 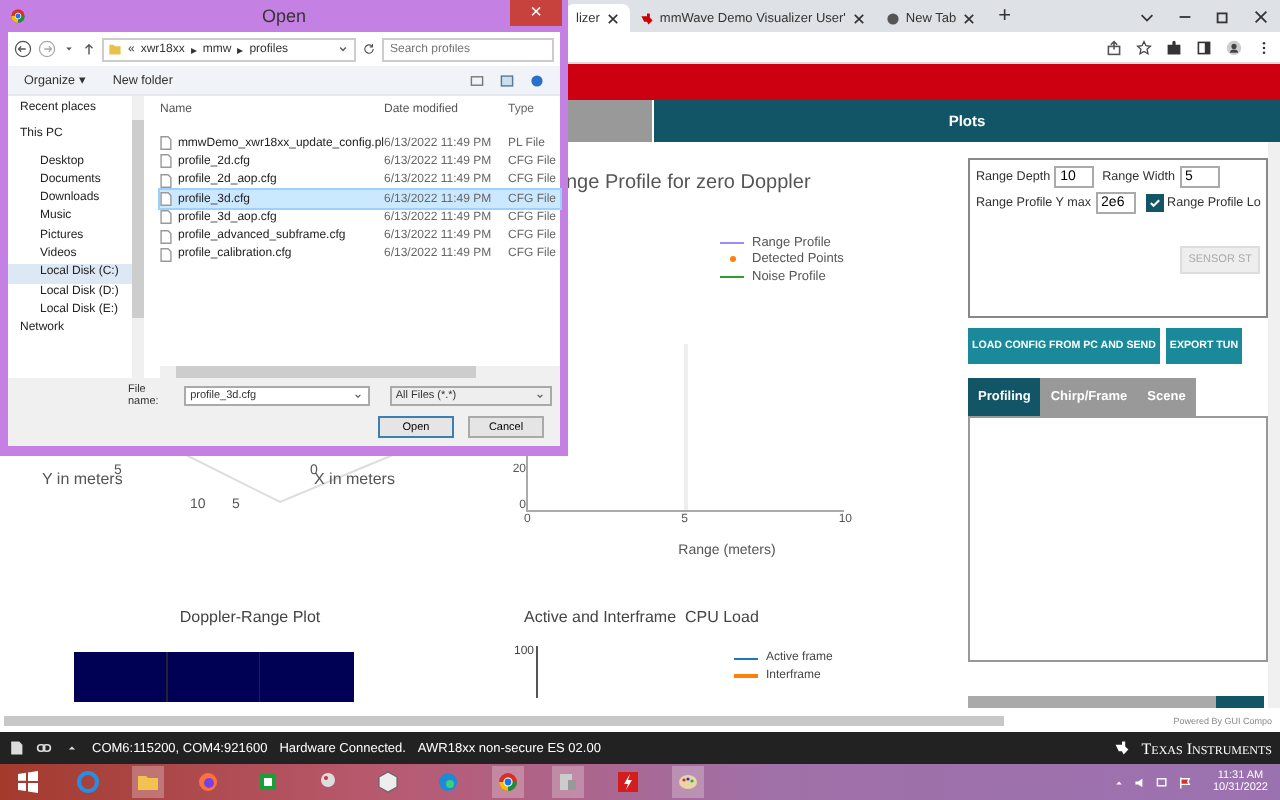 What do you see at coordinates (1174, 47) in the screenshot?
I see `puzzle-icon` at bounding box center [1174, 47].